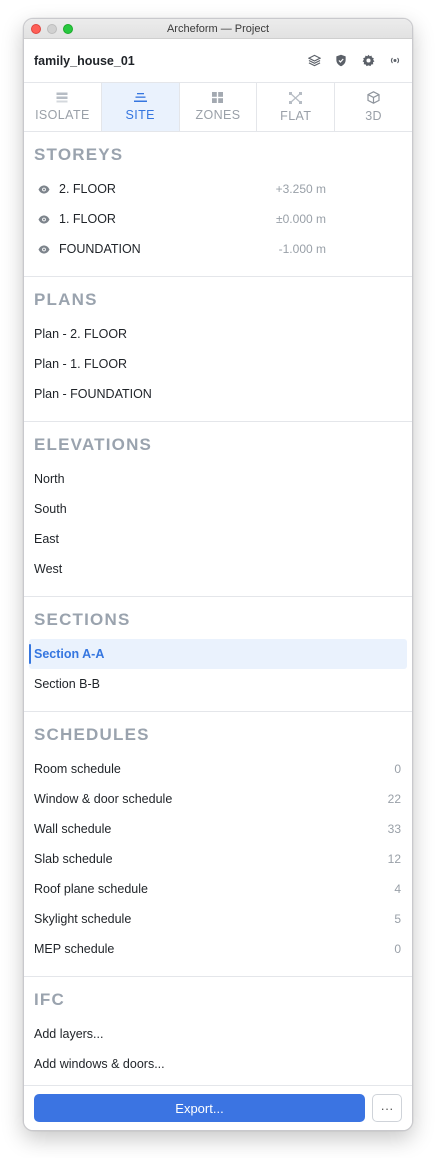 Image resolution: width=436 pixels, height=1158 pixels. What do you see at coordinates (103, 799) in the screenshot?
I see `schedule-label: Window & door schedule` at bounding box center [103, 799].